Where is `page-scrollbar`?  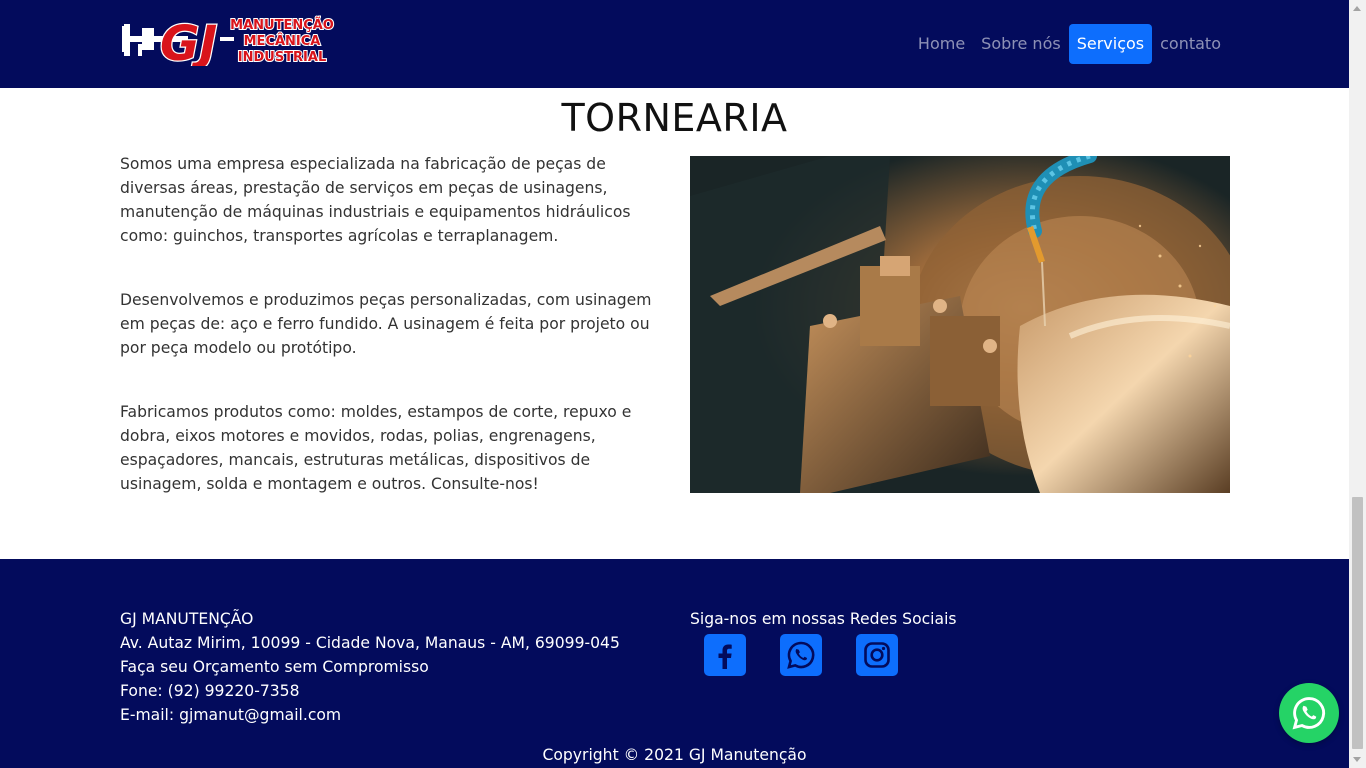 page-scrollbar is located at coordinates (1357, 384).